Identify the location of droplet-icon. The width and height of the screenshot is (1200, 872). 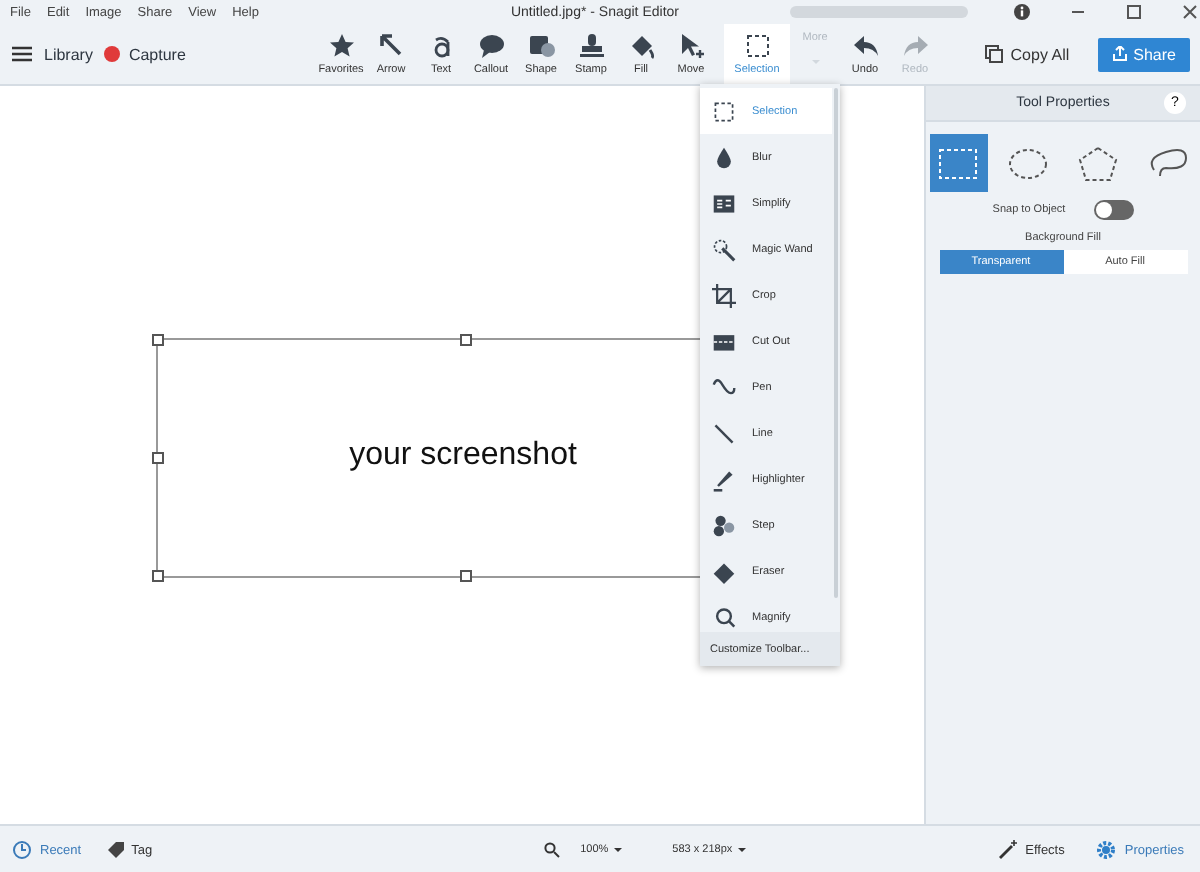
(724, 157).